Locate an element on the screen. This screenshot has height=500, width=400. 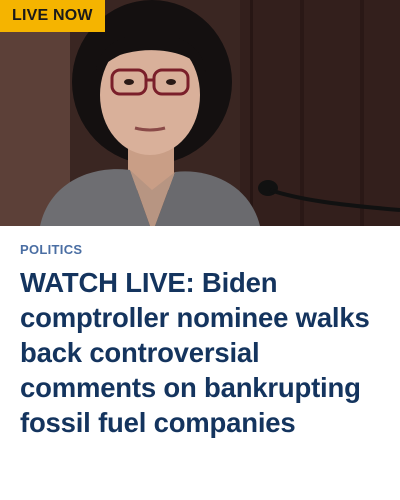
live-now-badge: LIVE NOW is located at coordinates (52, 16).